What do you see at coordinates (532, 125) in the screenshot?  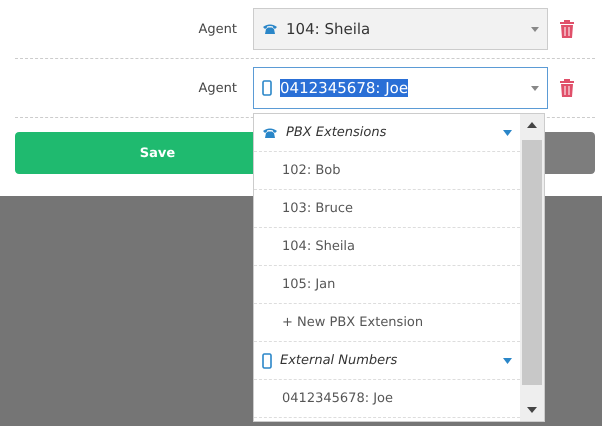 I see `scroll-up-icon` at bounding box center [532, 125].